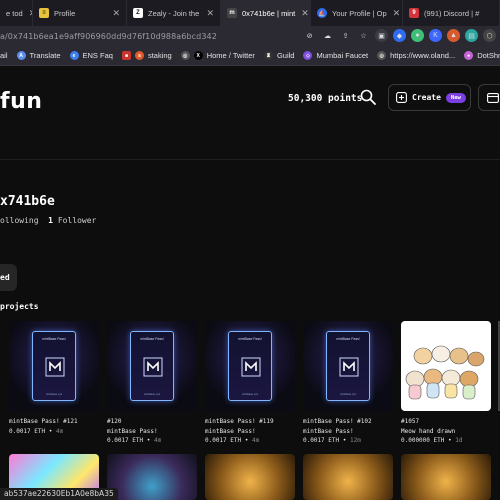 The image size is (500, 500). What do you see at coordinates (59, 494) in the screenshot?
I see `status-bar-url: ab537ae22630Eb1A0e8bA35` at bounding box center [59, 494].